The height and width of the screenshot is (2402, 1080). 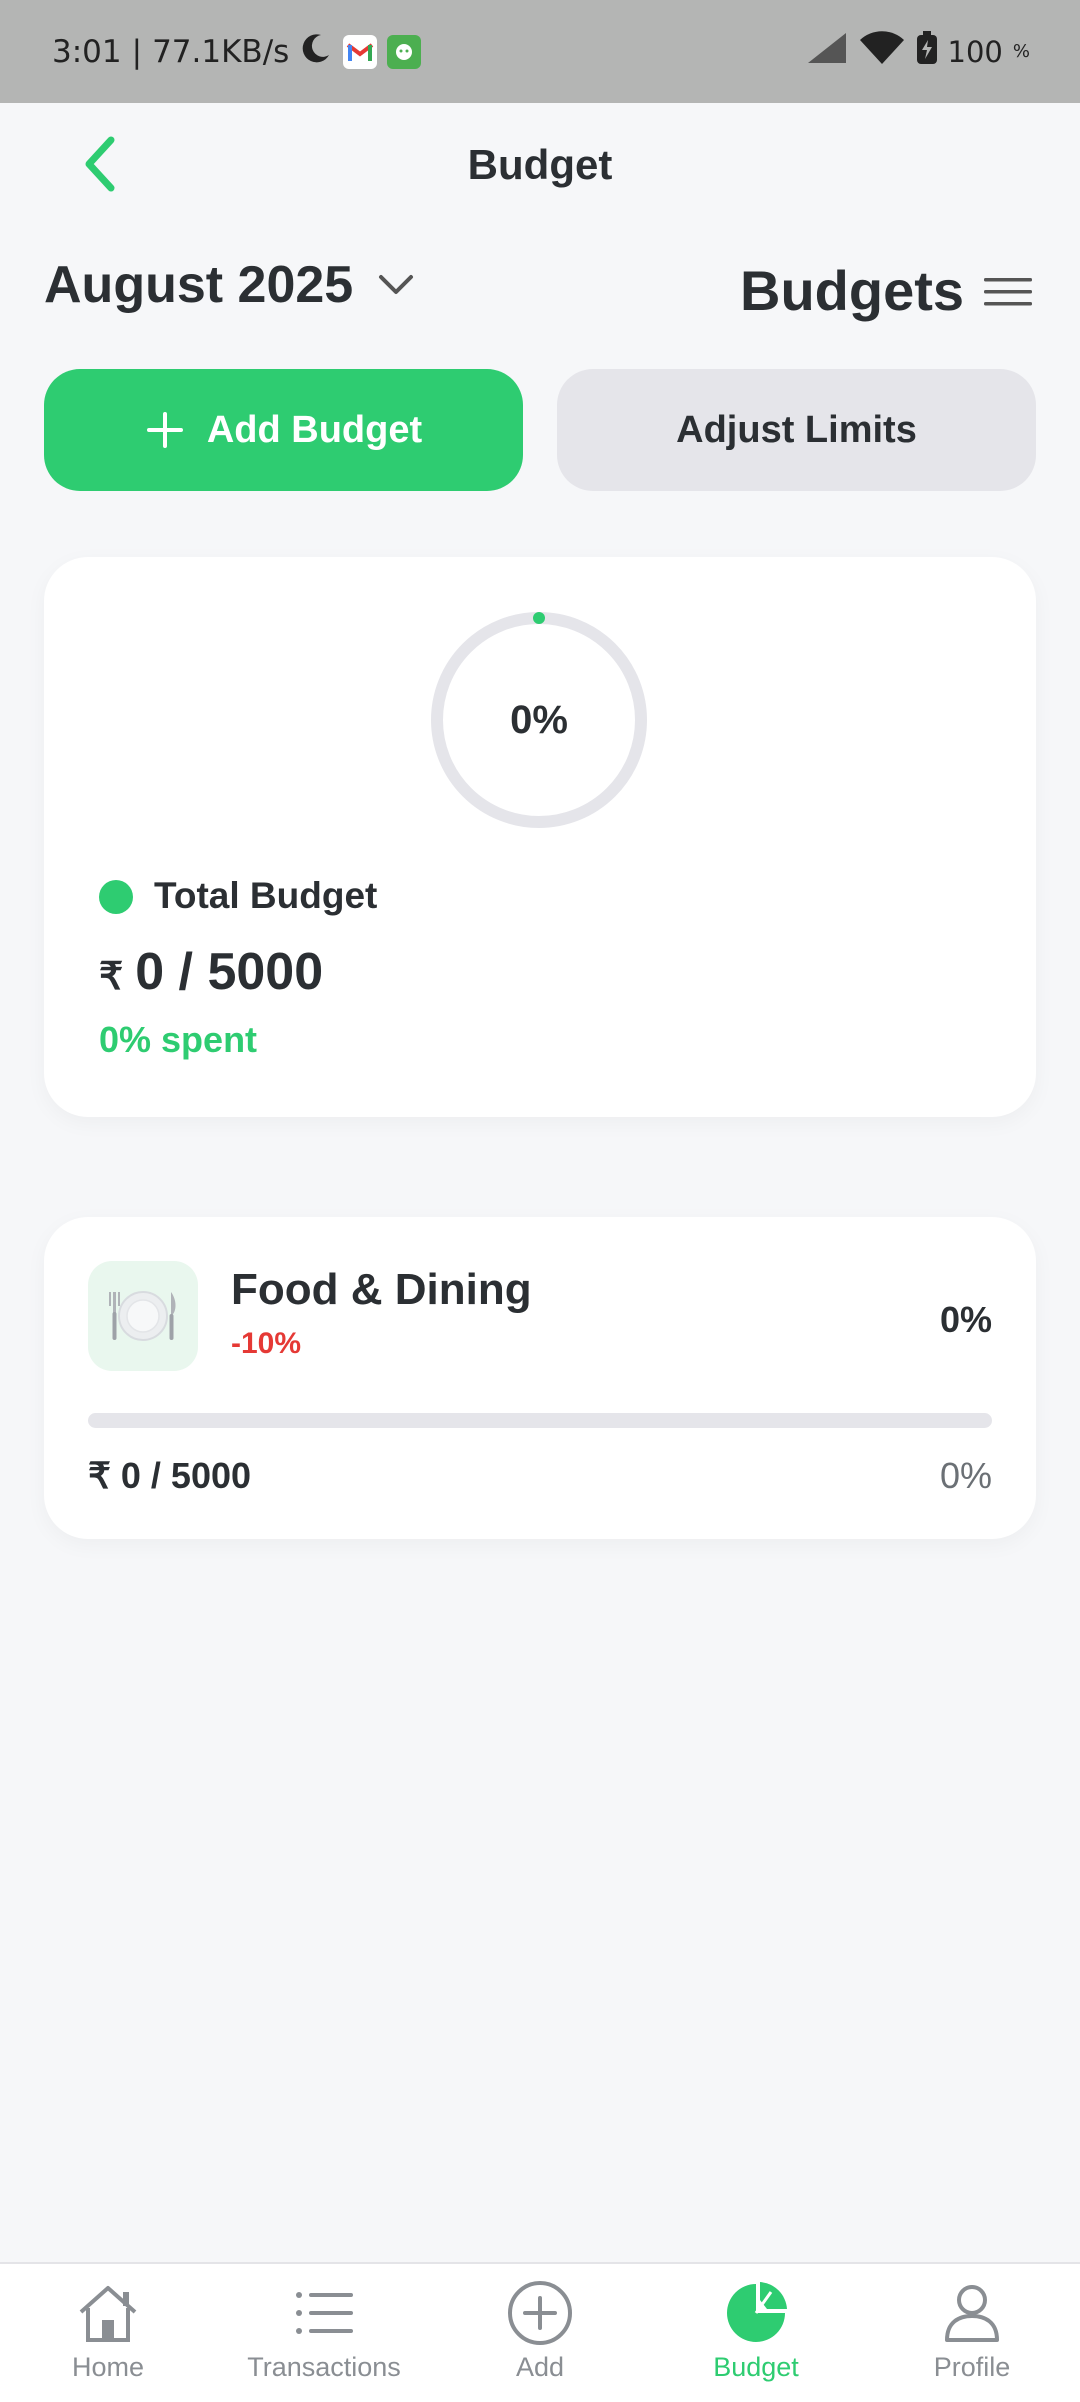 What do you see at coordinates (540, 2313) in the screenshot?
I see `plus-circle-icon` at bounding box center [540, 2313].